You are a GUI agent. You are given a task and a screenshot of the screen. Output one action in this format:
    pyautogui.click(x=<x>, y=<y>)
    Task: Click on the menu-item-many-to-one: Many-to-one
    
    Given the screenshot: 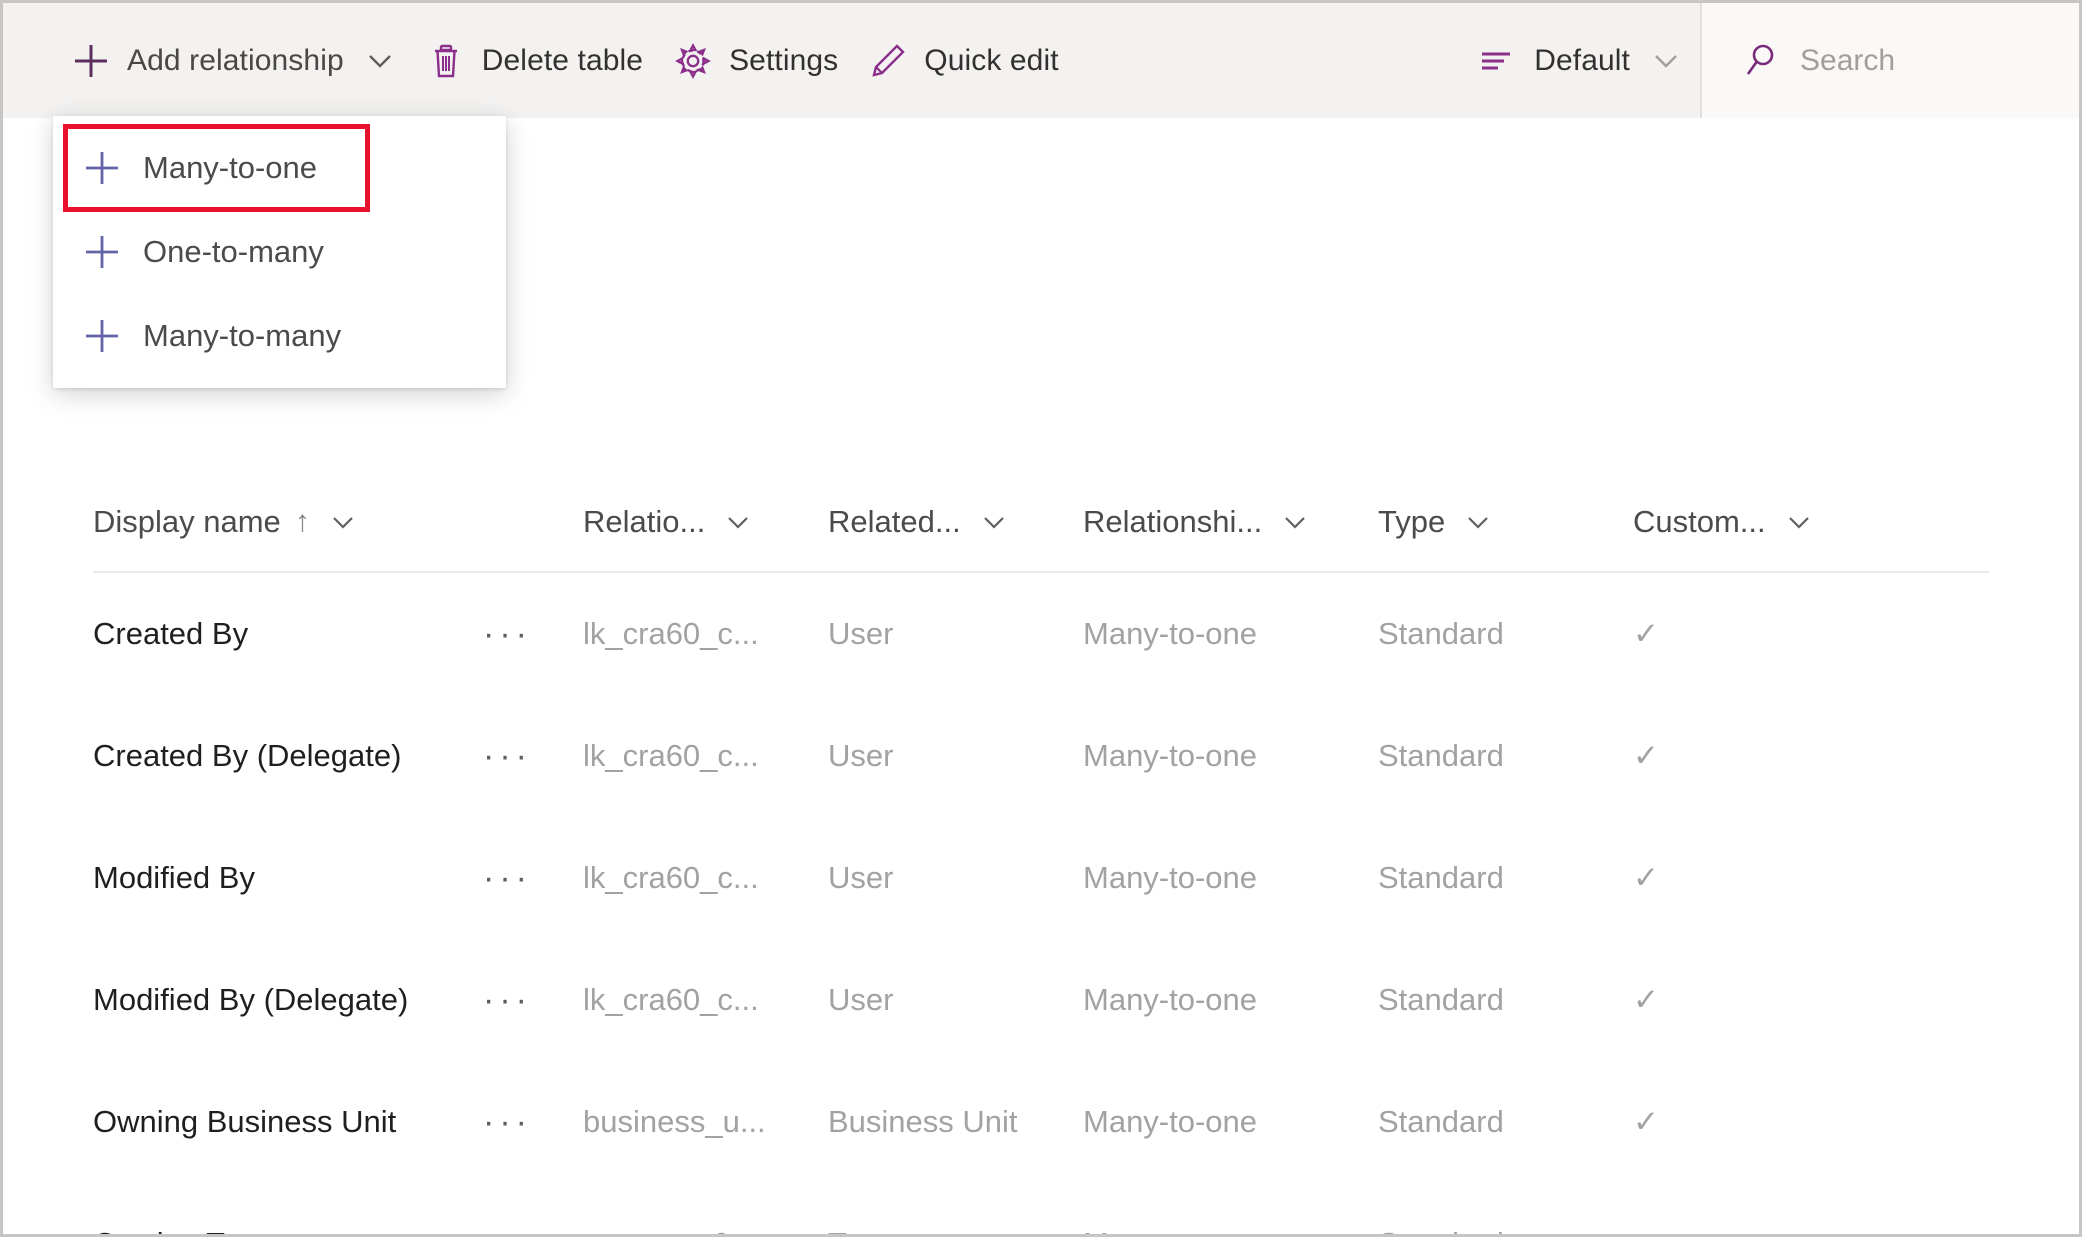 What is the action you would take?
    pyautogui.click(x=216, y=168)
    